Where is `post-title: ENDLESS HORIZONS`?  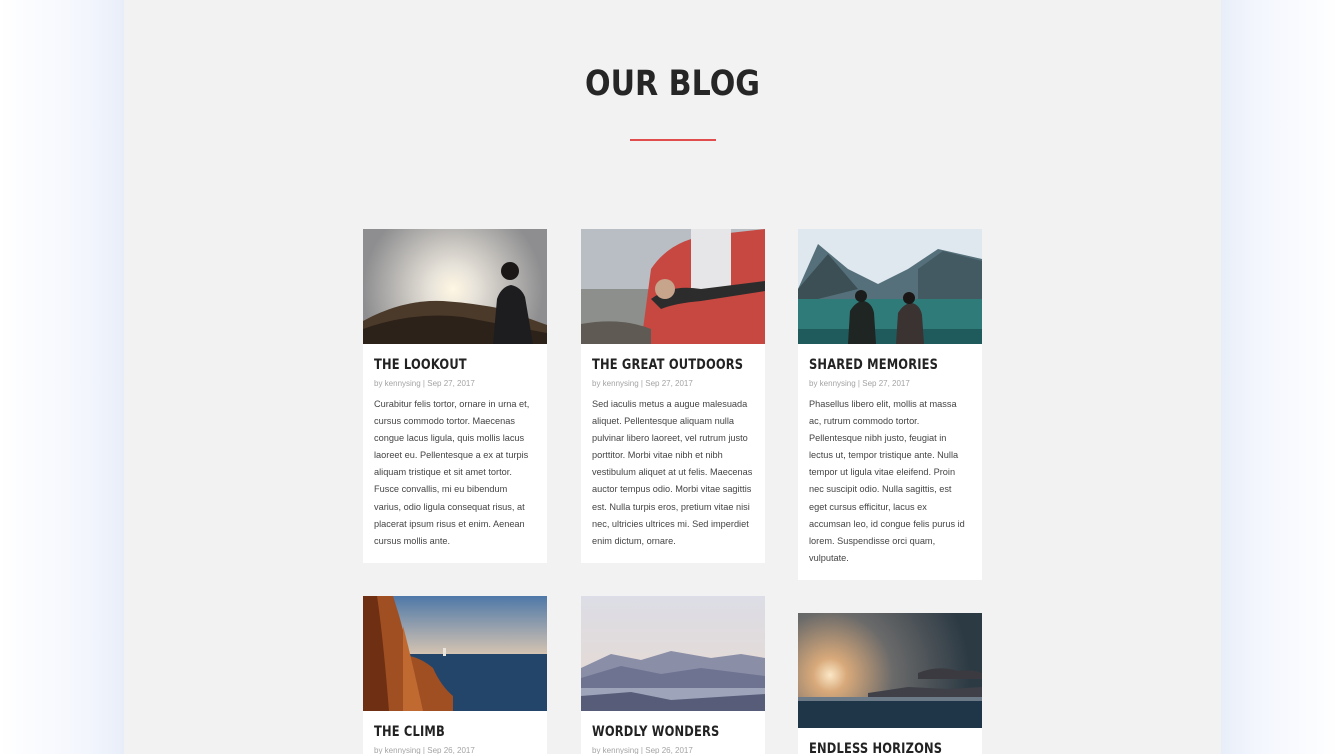
post-title: ENDLESS HORIZONS is located at coordinates (875, 747).